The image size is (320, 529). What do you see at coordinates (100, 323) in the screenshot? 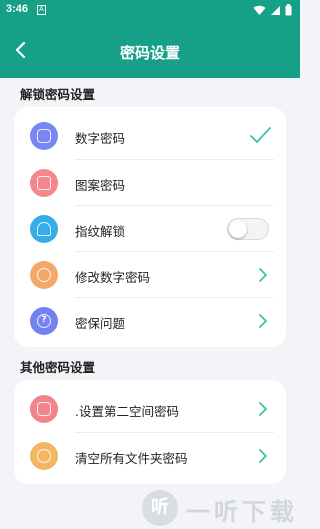
I see `item-label: 密保问题` at bounding box center [100, 323].